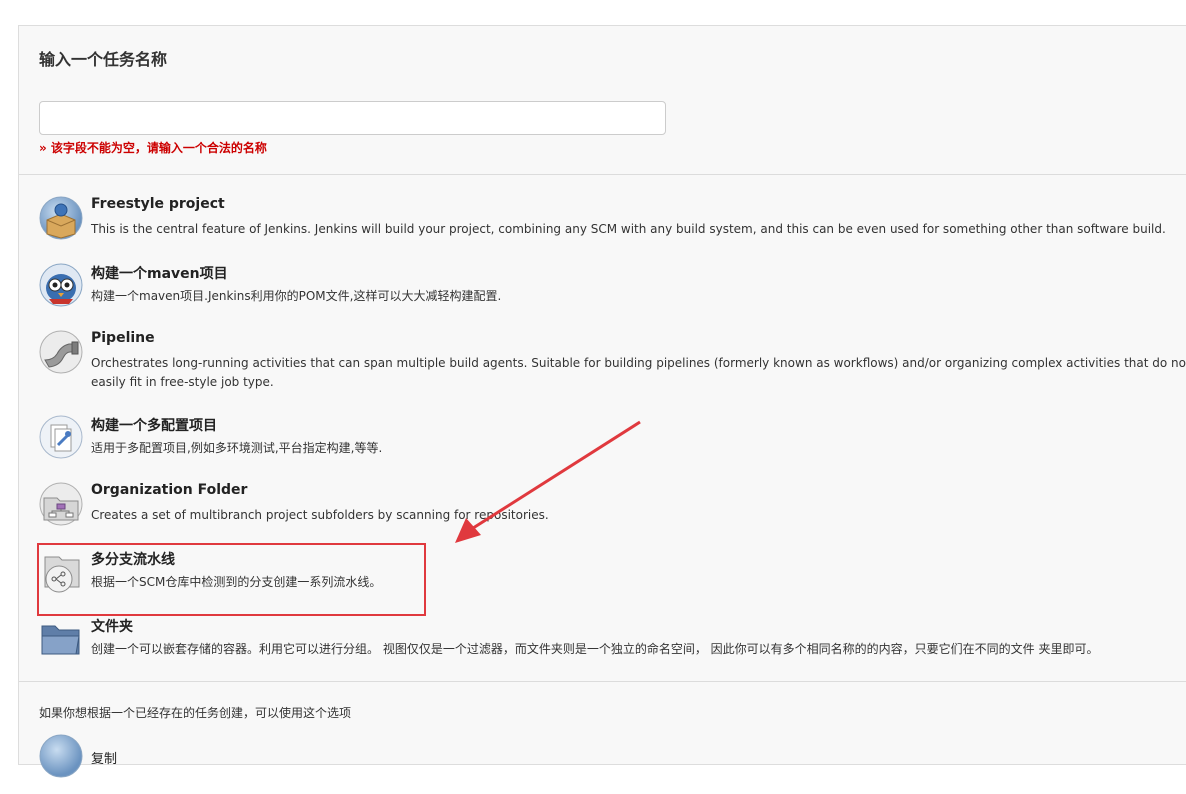 The image size is (1186, 794). Describe the element at coordinates (61, 285) in the screenshot. I see `maven-owl-icon` at that location.